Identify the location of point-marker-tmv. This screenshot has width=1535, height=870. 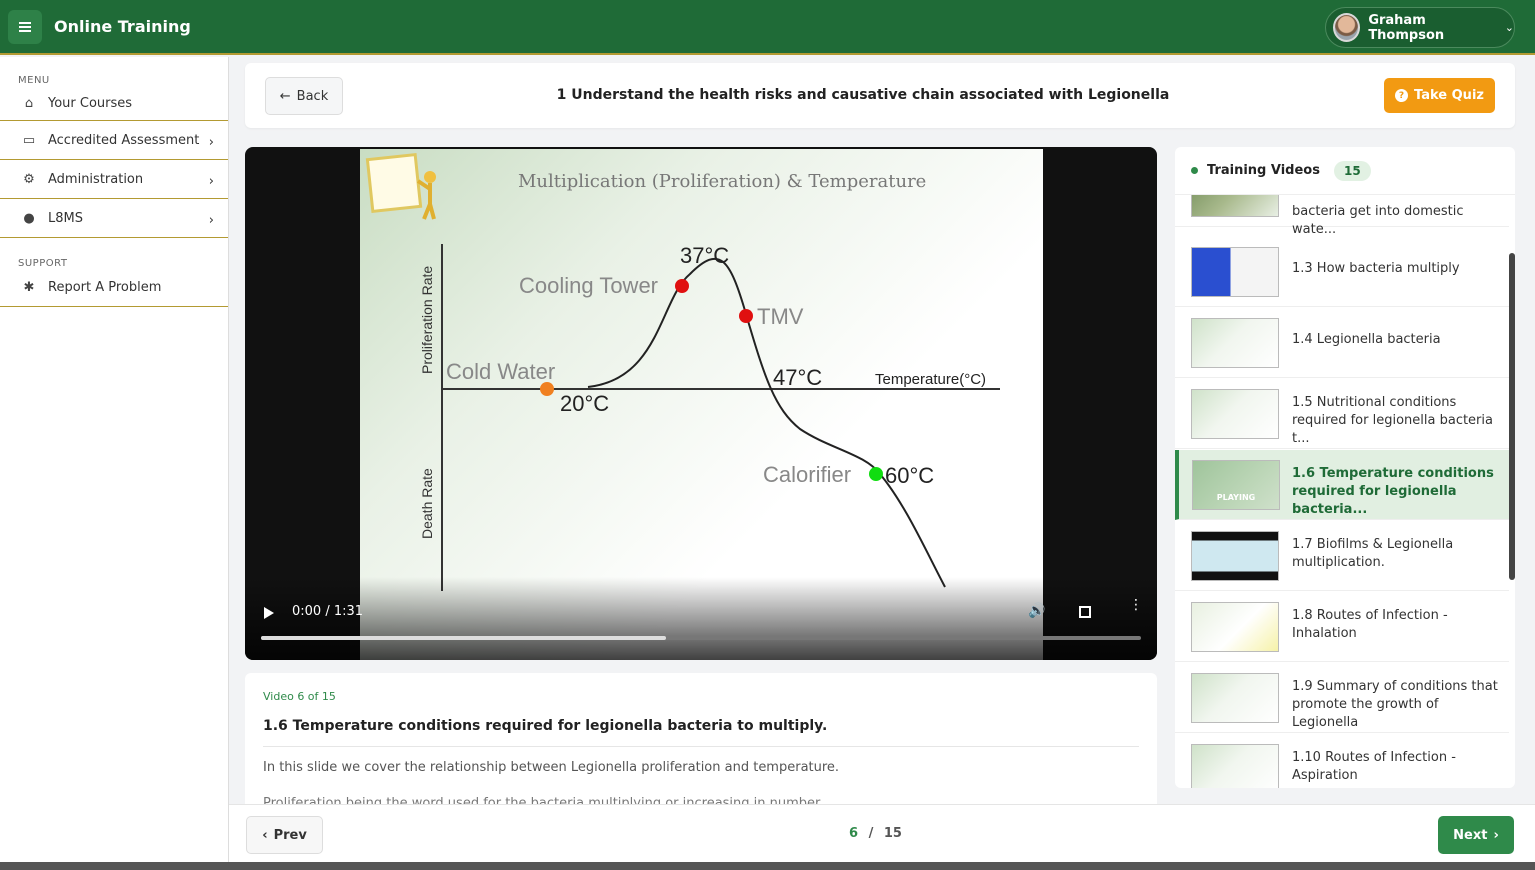
(746, 316).